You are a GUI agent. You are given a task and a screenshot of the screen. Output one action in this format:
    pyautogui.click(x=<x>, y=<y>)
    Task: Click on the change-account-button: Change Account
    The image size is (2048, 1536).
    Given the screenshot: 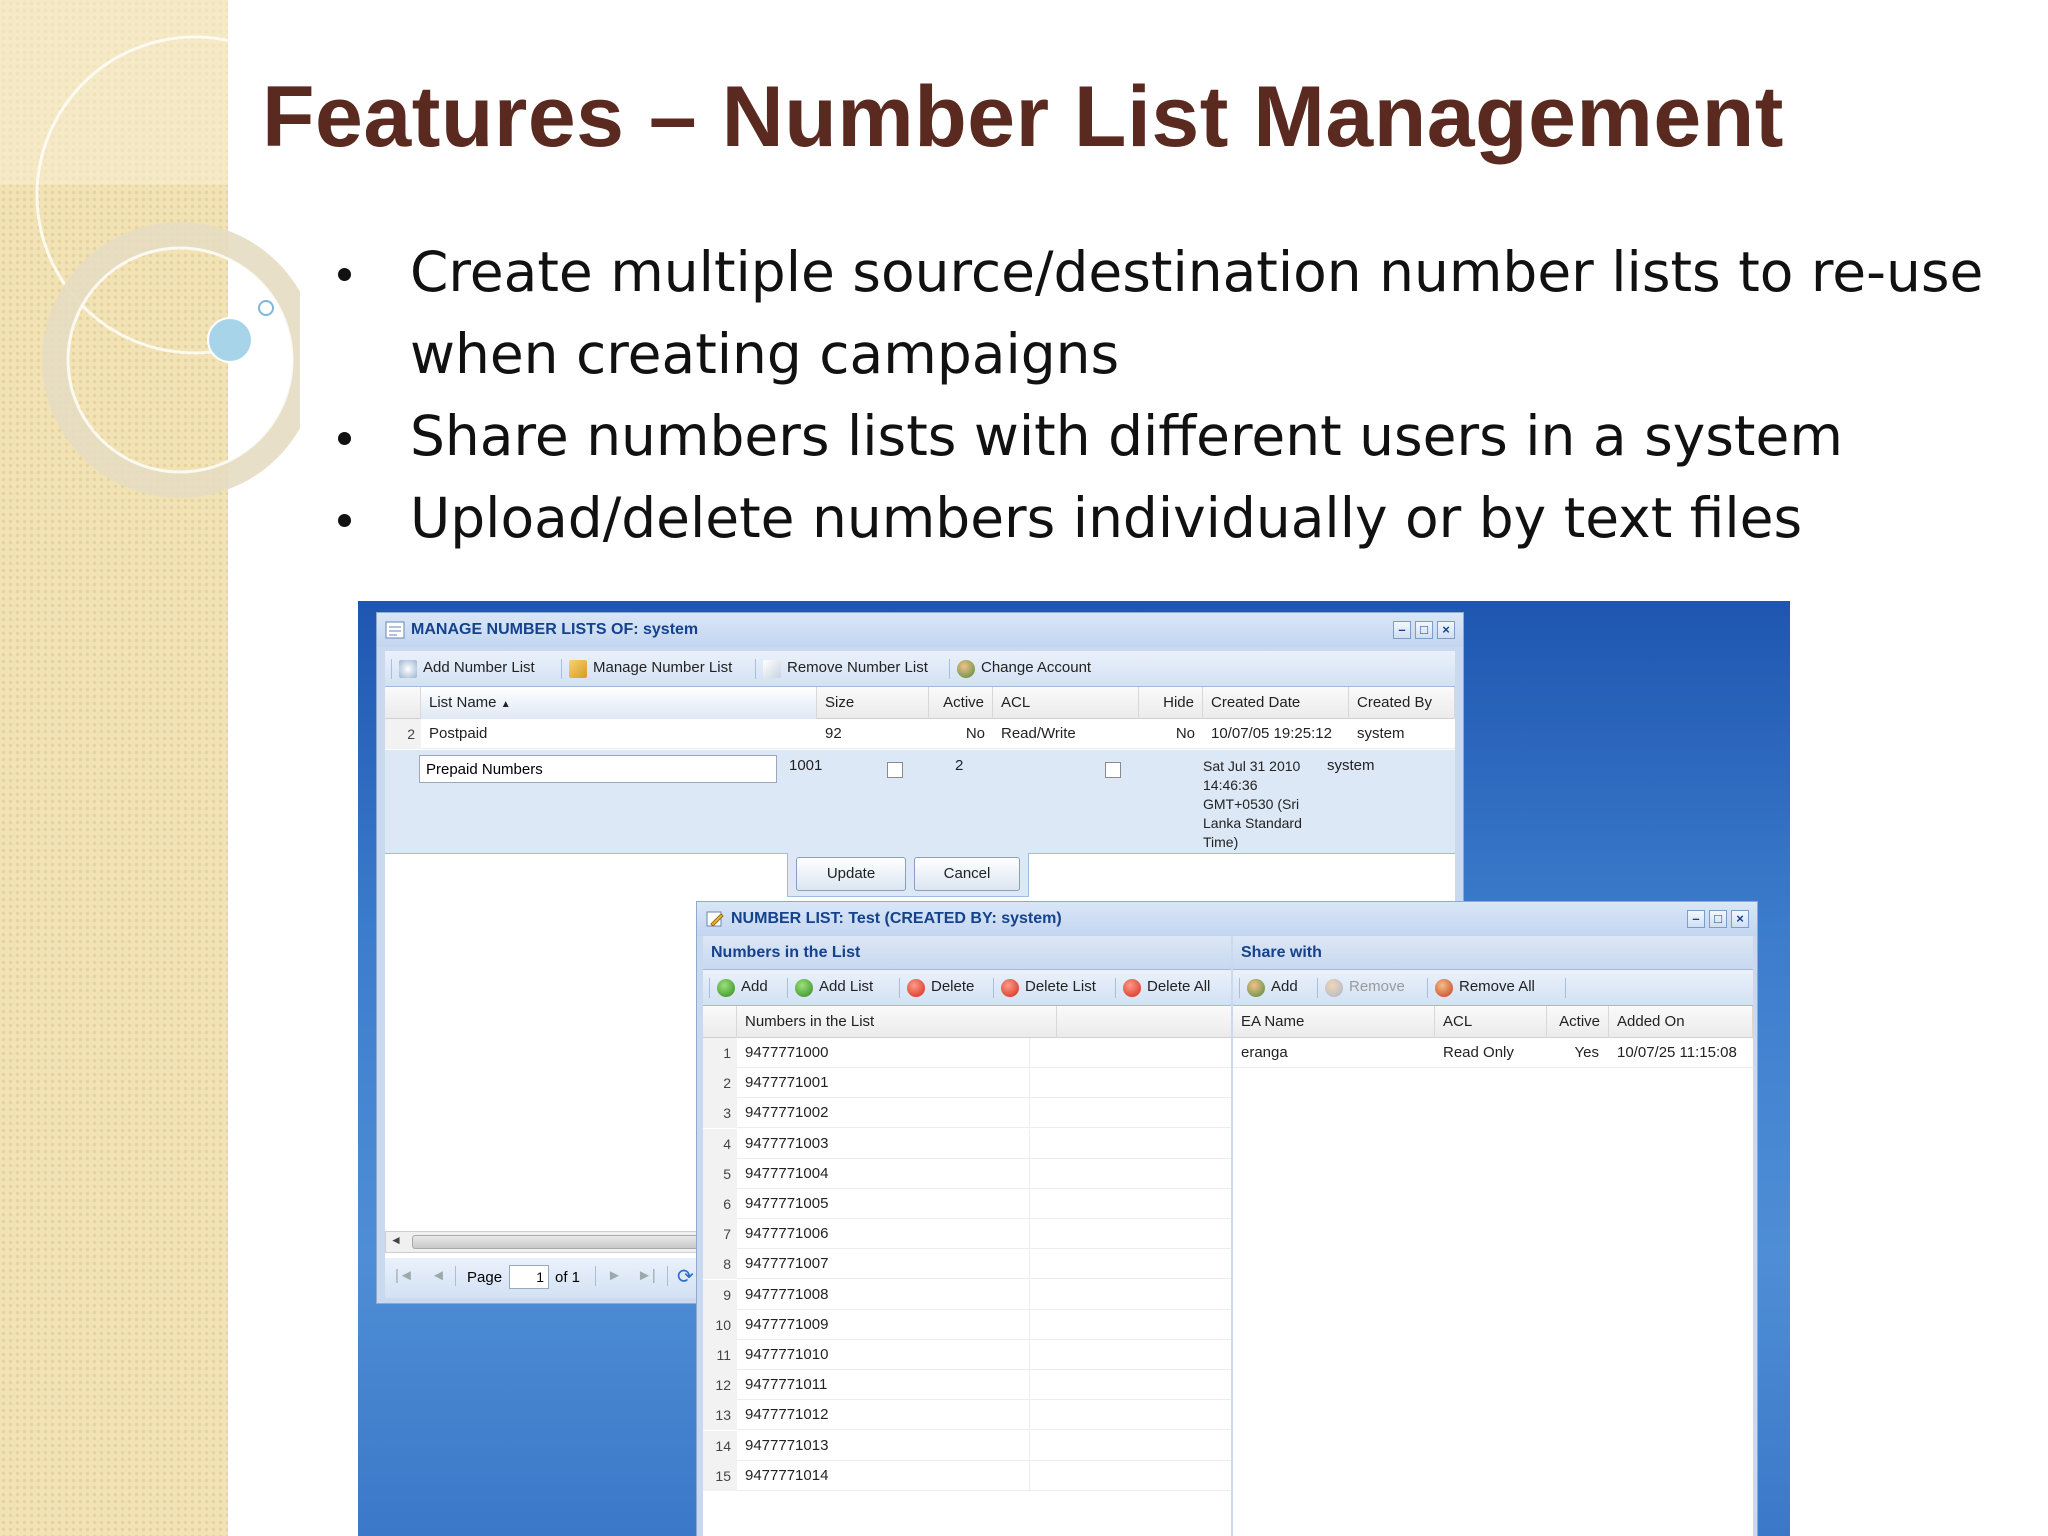 What is the action you would take?
    pyautogui.click(x=1024, y=669)
    